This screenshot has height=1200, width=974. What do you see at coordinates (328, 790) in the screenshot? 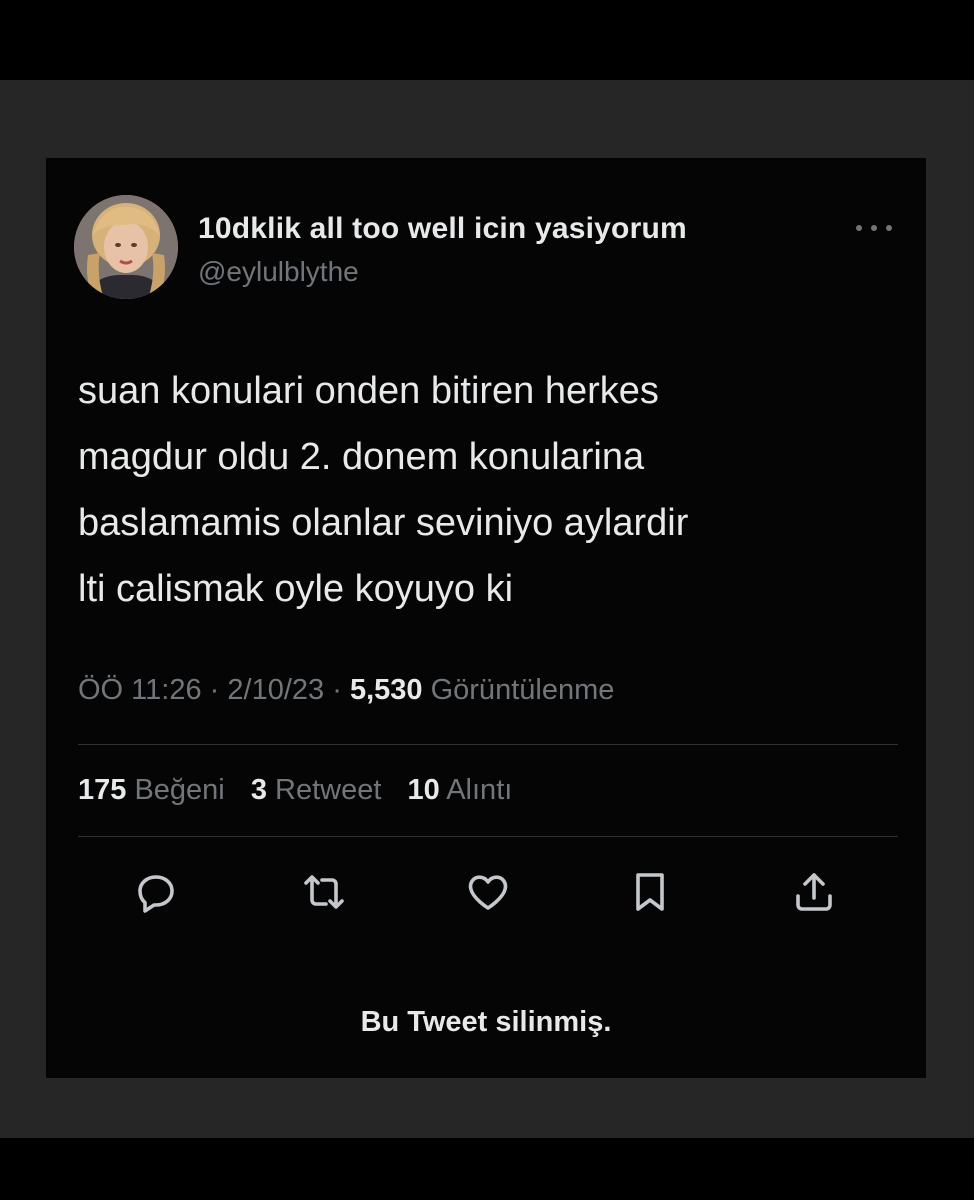
I see `retweets-label: Retweet` at bounding box center [328, 790].